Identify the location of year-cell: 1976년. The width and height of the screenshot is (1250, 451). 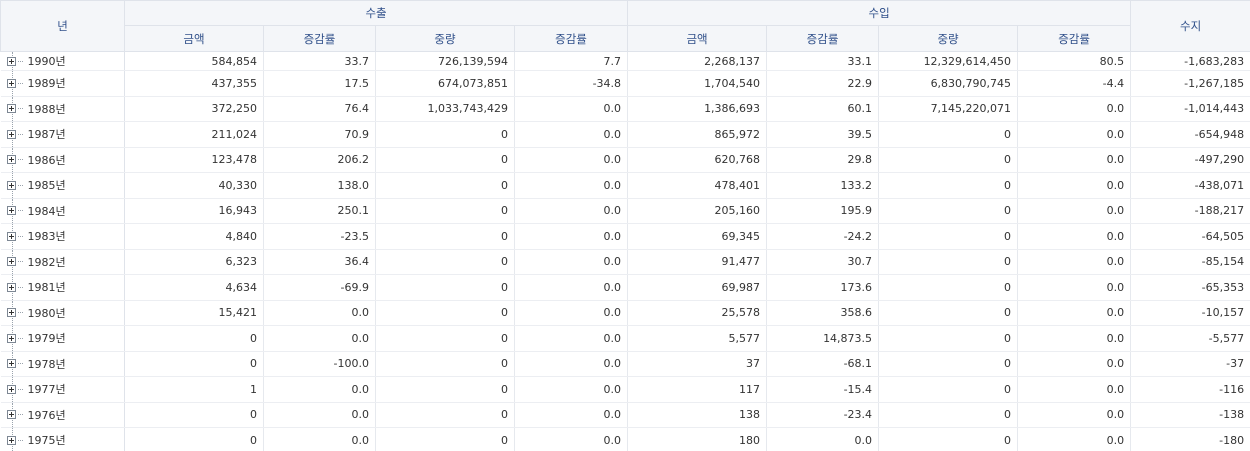
(62, 415).